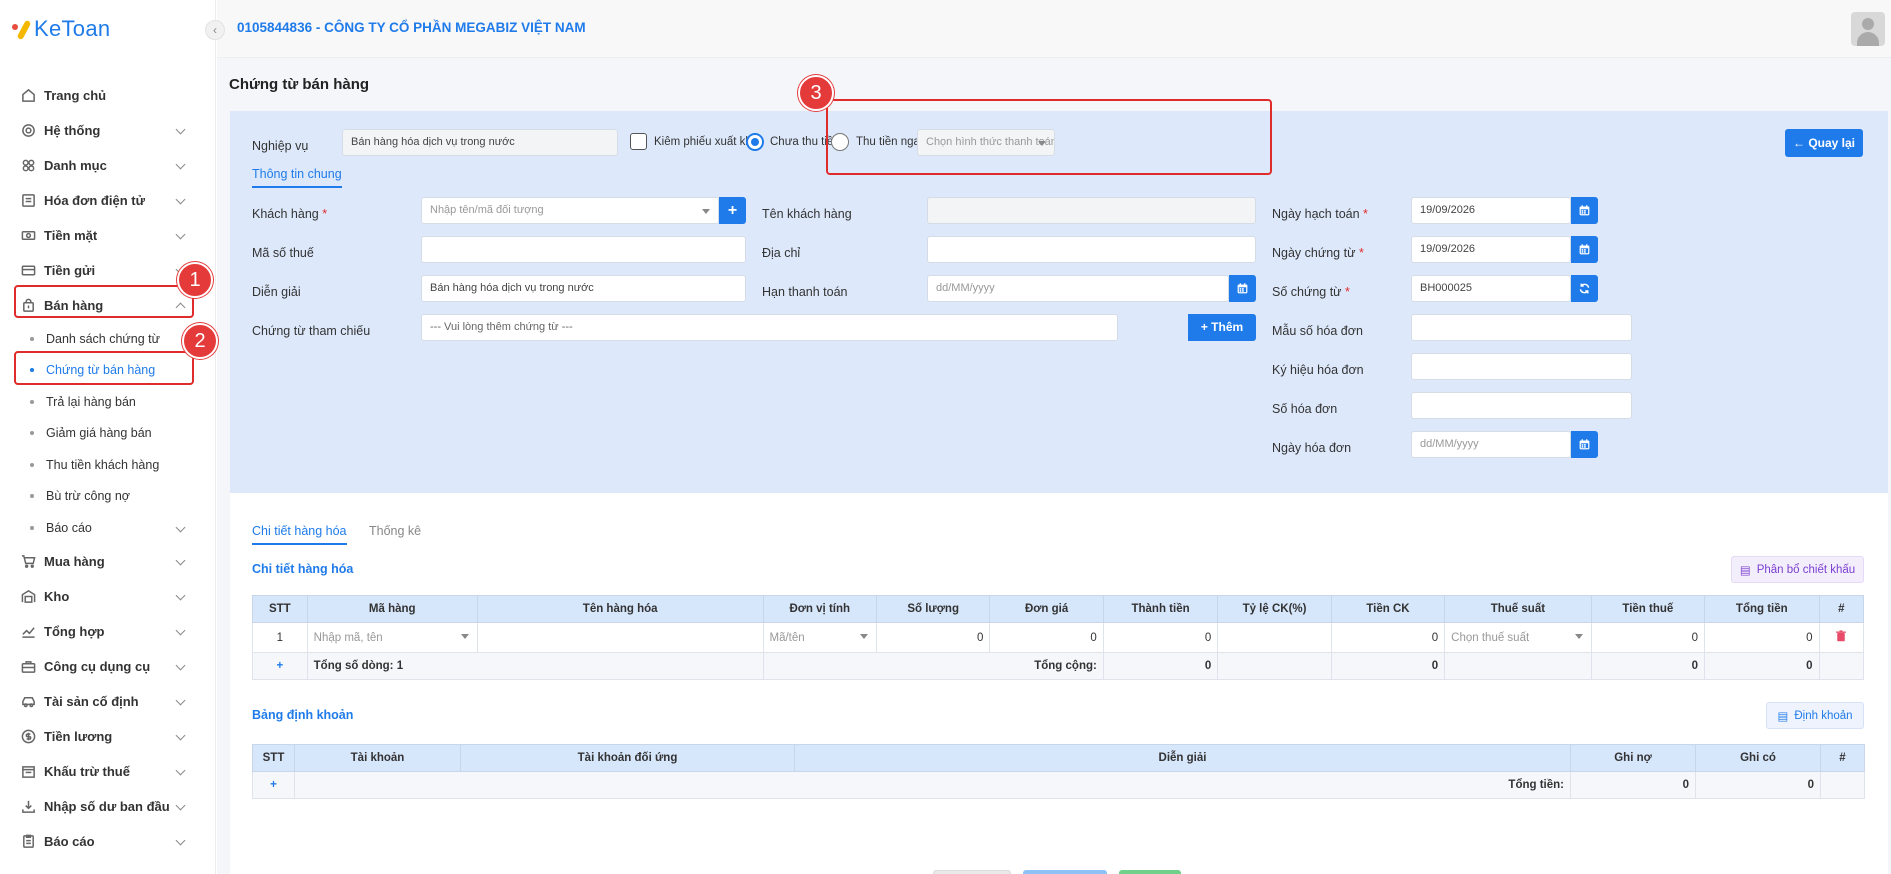  Describe the element at coordinates (28, 96) in the screenshot. I see `home-icon` at that location.